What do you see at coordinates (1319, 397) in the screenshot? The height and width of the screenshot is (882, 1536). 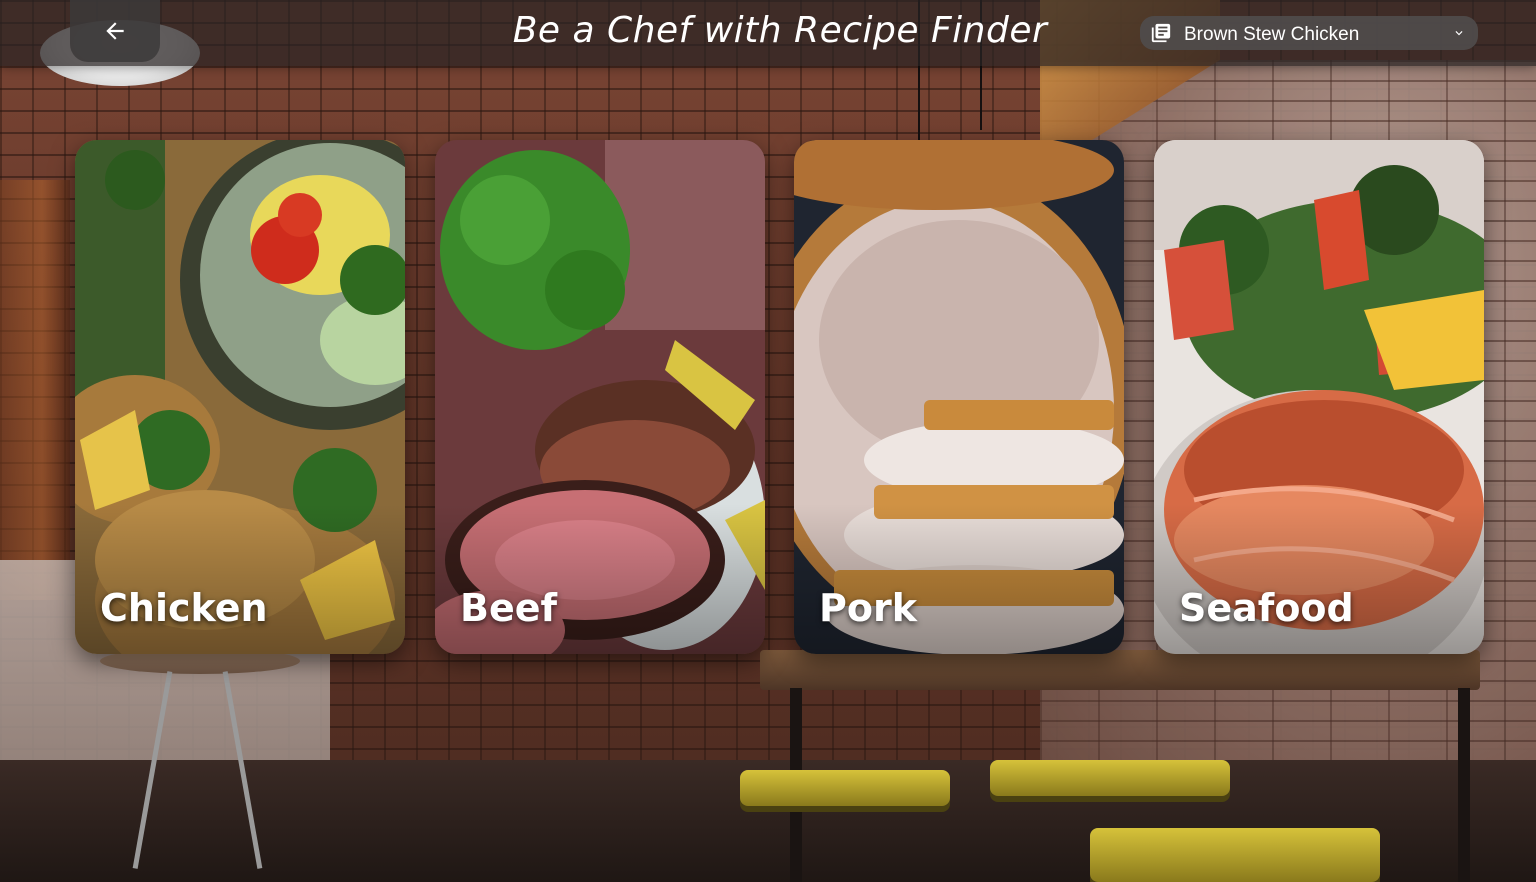 I see `category-card-seafood: Seafood` at bounding box center [1319, 397].